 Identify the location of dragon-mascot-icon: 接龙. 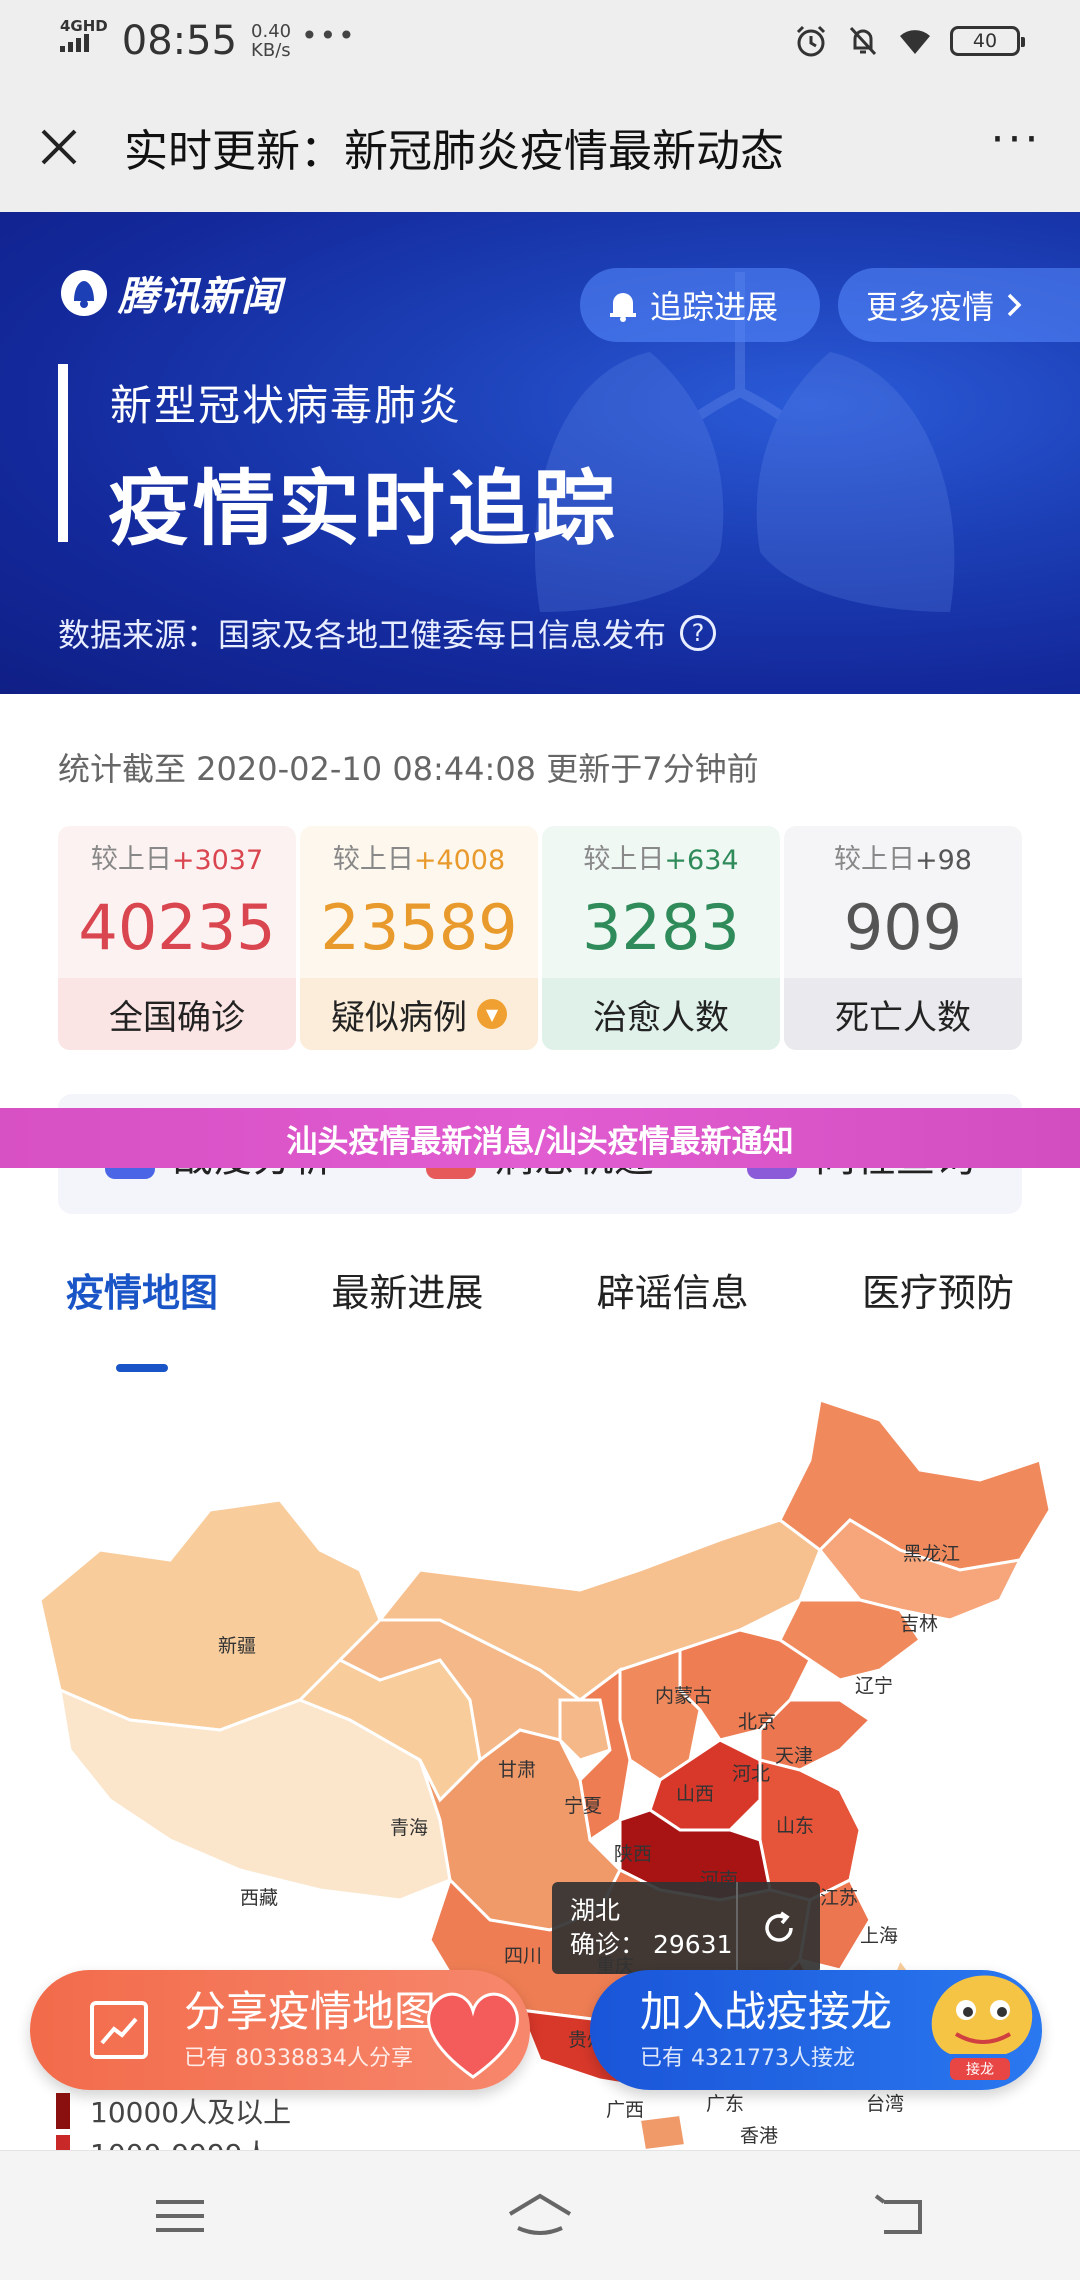
(982, 2027).